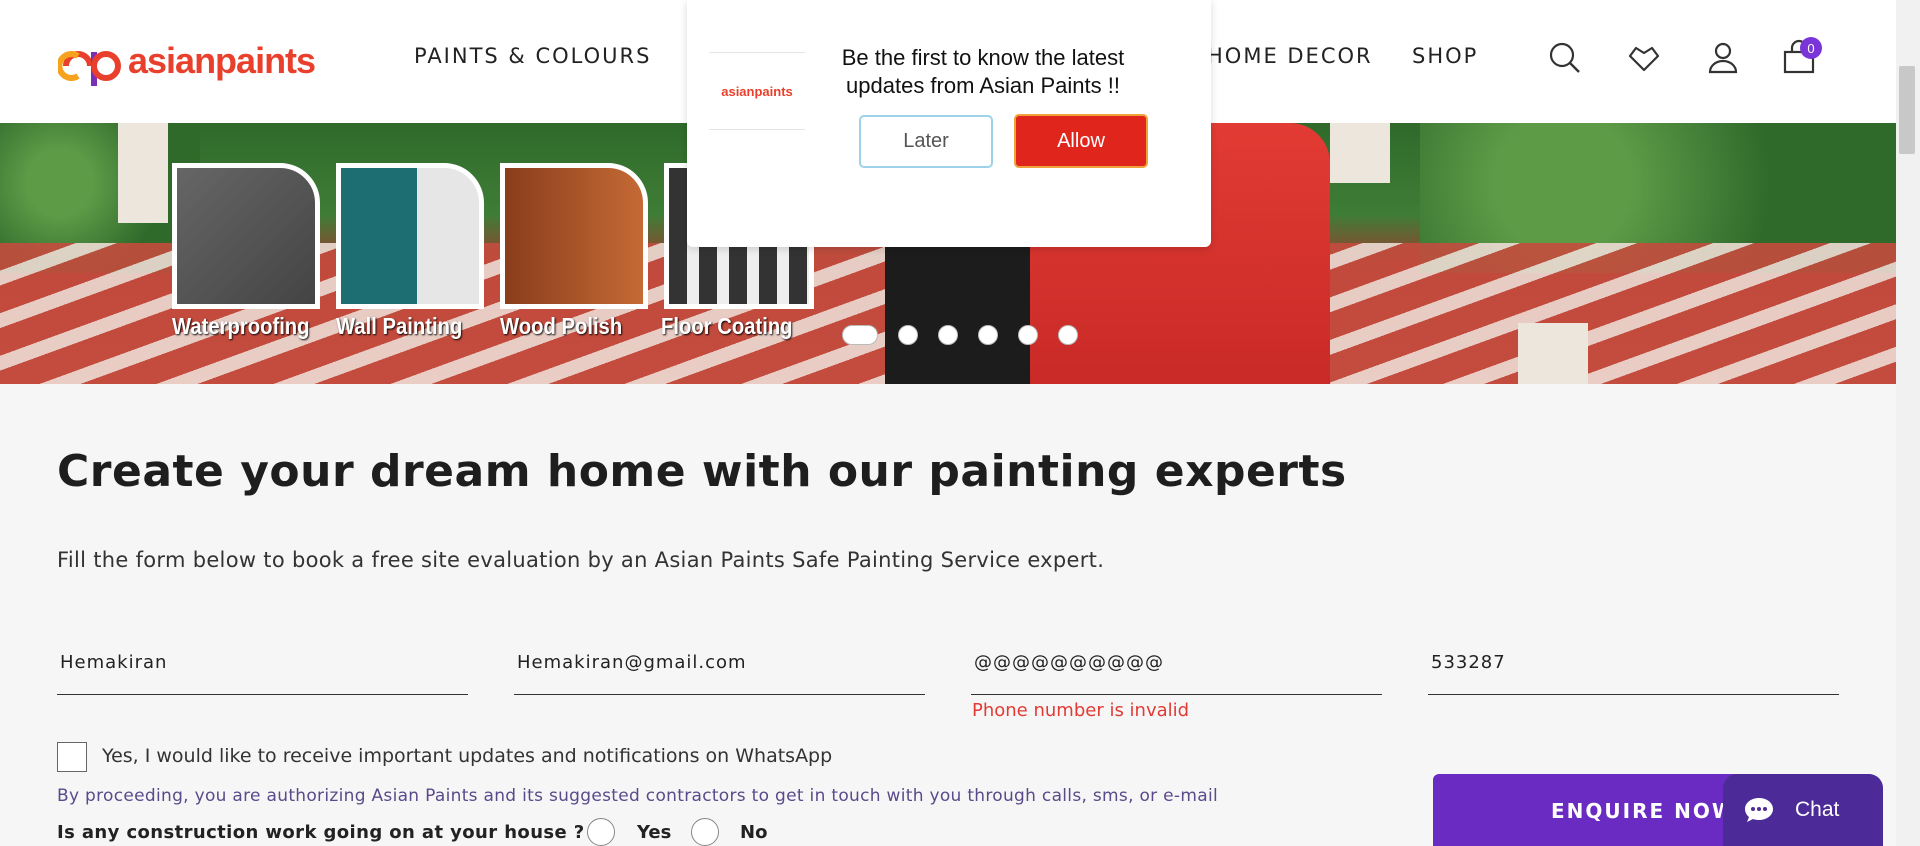 The image size is (1920, 846). I want to click on service-caption: Waterproofing, so click(241, 326).